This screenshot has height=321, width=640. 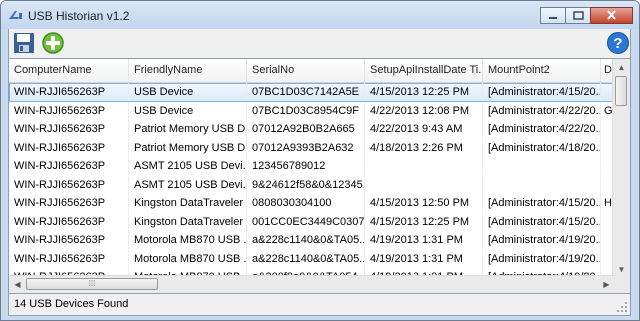 What do you see at coordinates (424, 129) in the screenshot?
I see `cell-install-date: 4/22/2013 9:43 AM` at bounding box center [424, 129].